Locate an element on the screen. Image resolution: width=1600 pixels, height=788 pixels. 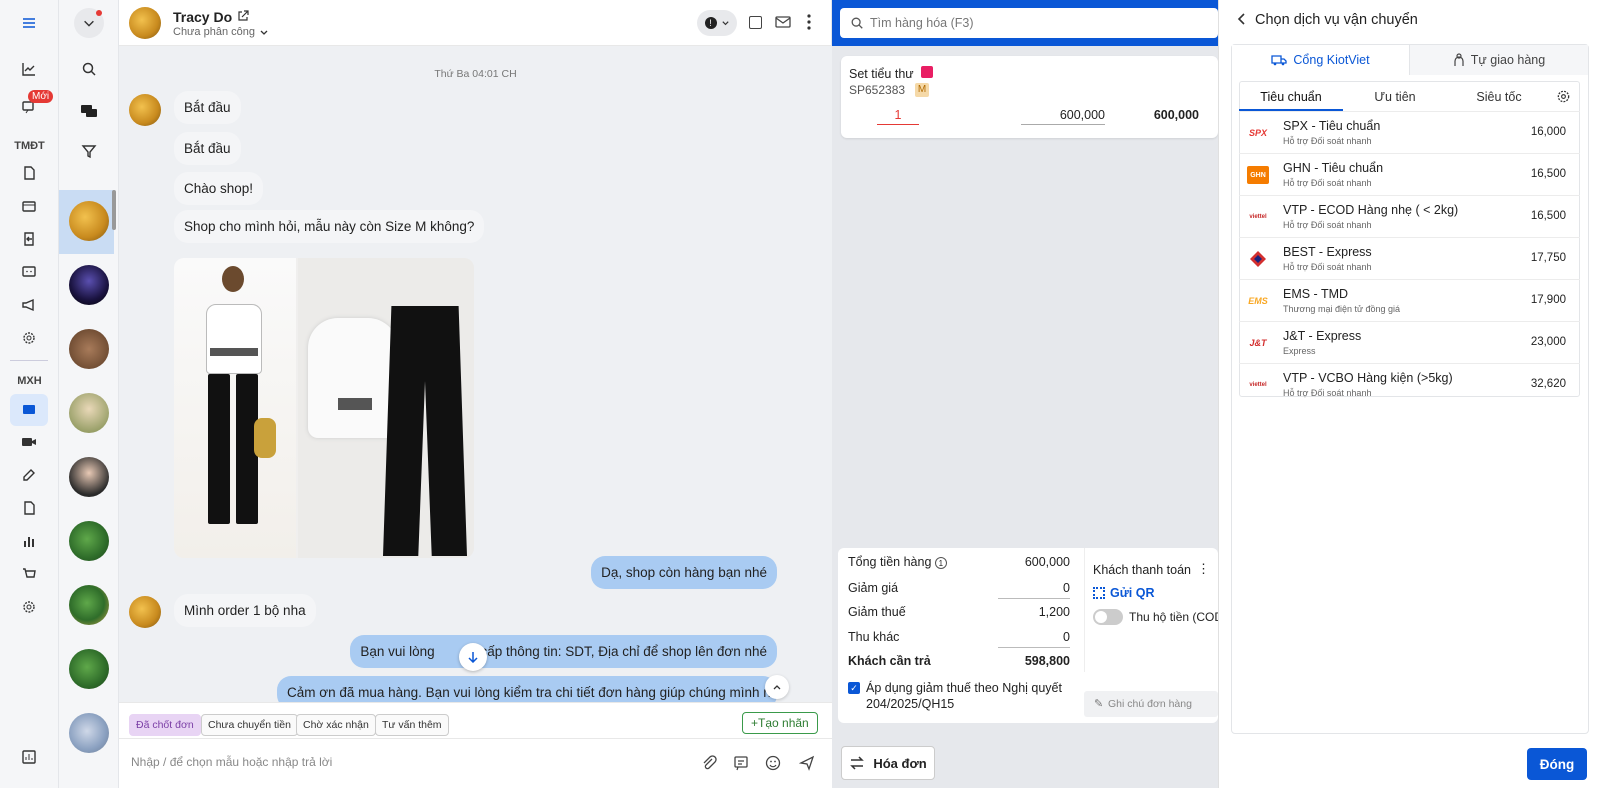
message-icon is located at coordinates (29, 272).